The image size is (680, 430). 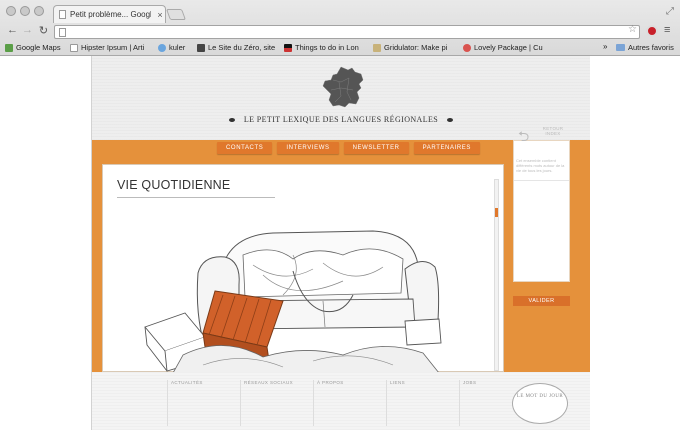 What do you see at coordinates (485, 403) in the screenshot?
I see `footer-jobs: JOBS` at bounding box center [485, 403].